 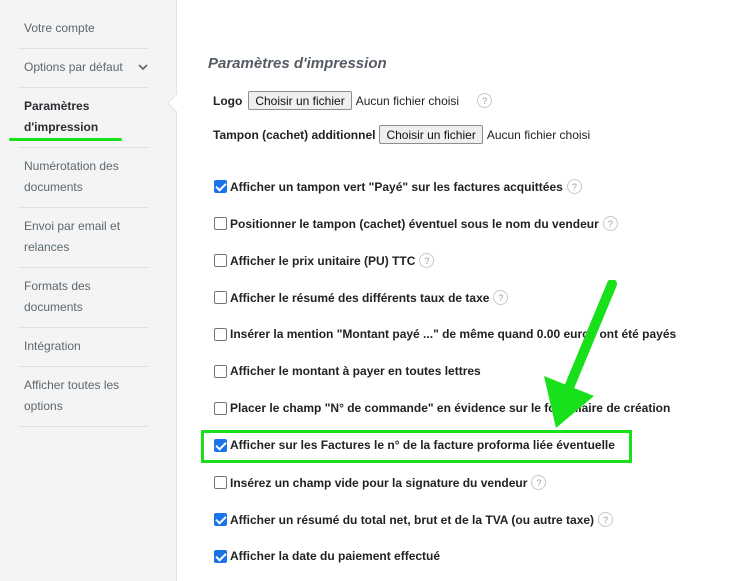 What do you see at coordinates (300, 100) in the screenshot?
I see `logo-choose-file-button: Choisir un fichier` at bounding box center [300, 100].